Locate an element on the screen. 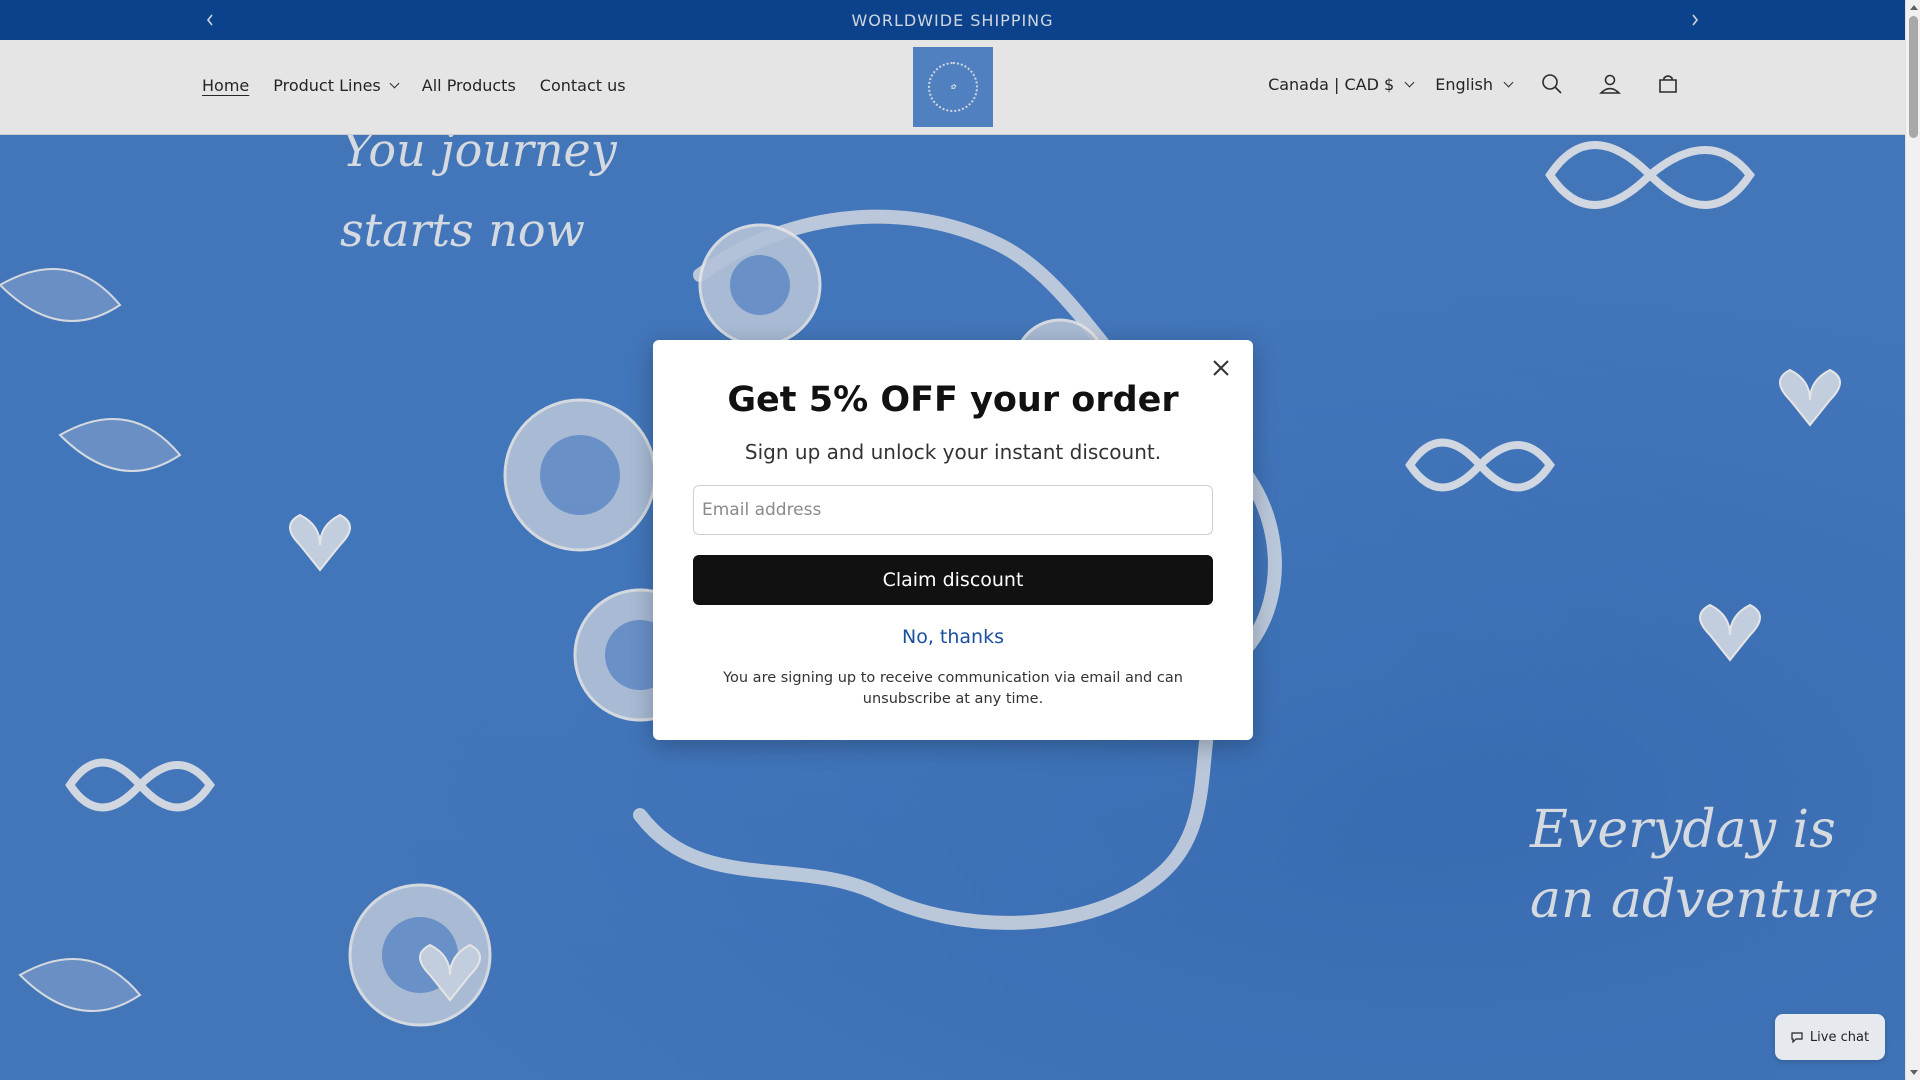 Image resolution: width=1920 pixels, height=1080 pixels. popup-title: Get 5% OFF your order is located at coordinates (953, 400).